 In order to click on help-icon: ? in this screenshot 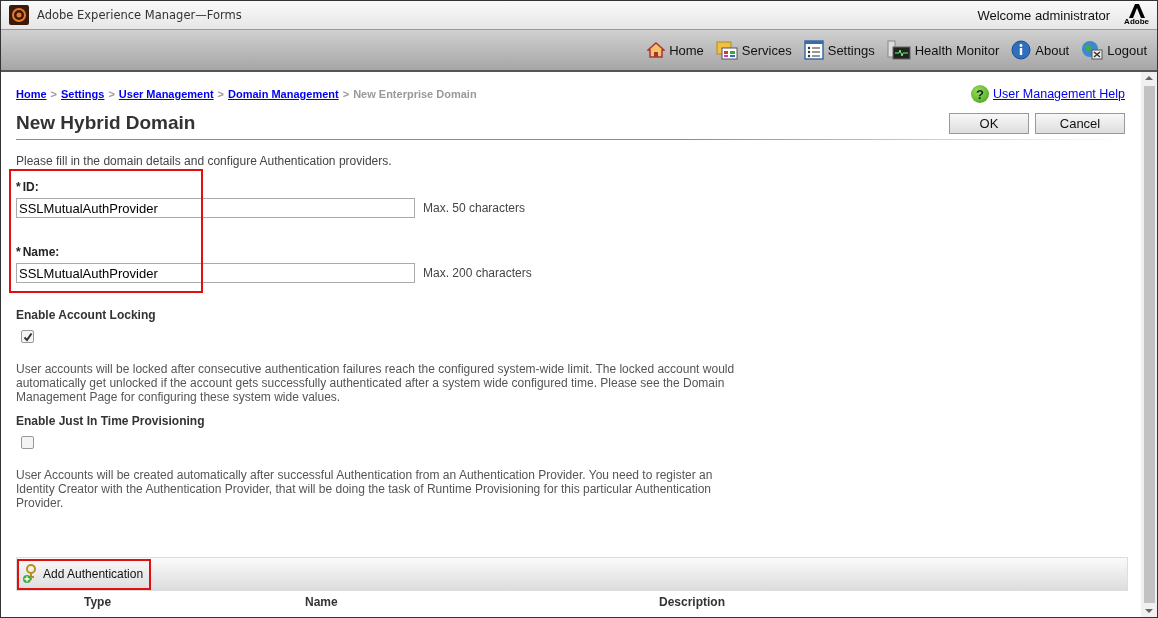, I will do `click(980, 94)`.